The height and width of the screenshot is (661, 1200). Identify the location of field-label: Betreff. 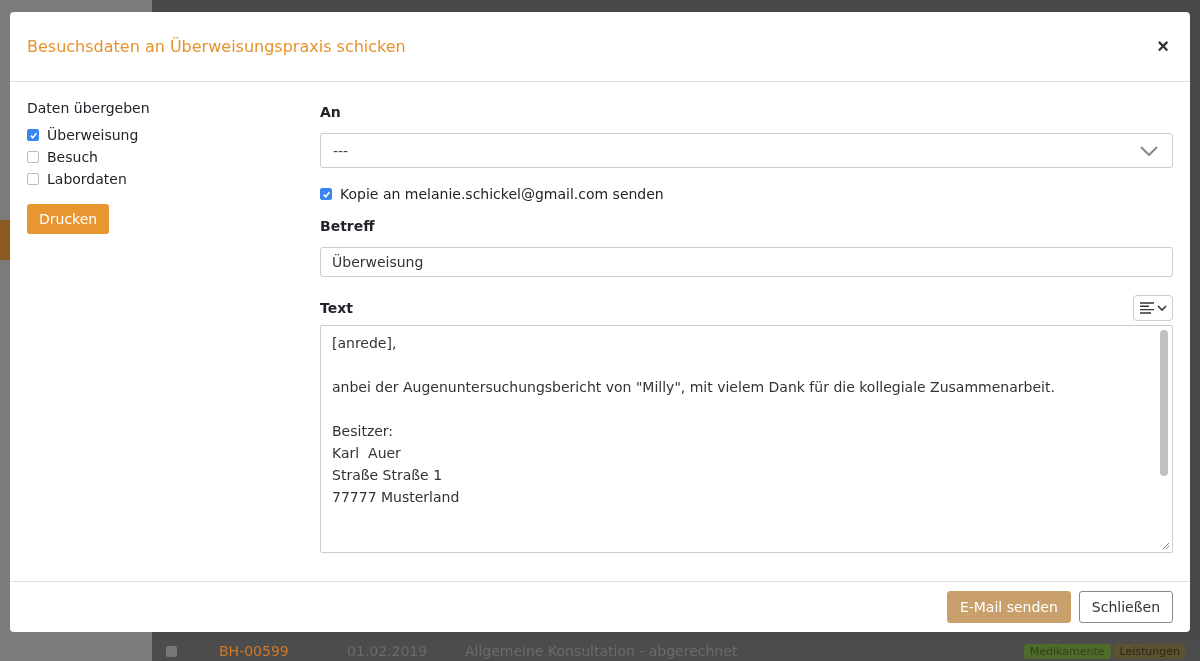
(348, 226).